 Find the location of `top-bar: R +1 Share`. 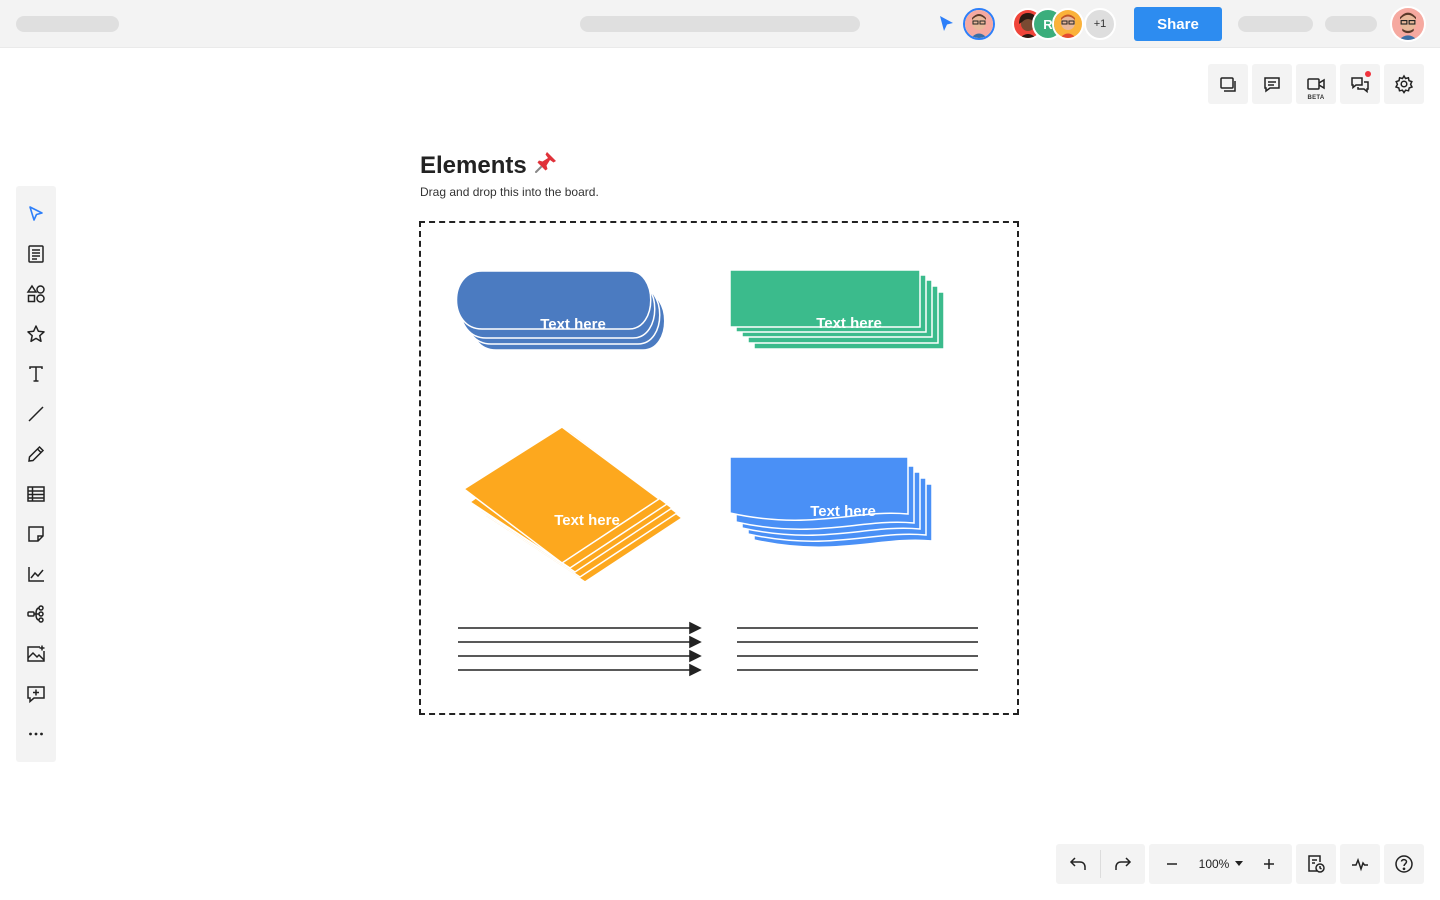

top-bar: R +1 Share is located at coordinates (720, 24).